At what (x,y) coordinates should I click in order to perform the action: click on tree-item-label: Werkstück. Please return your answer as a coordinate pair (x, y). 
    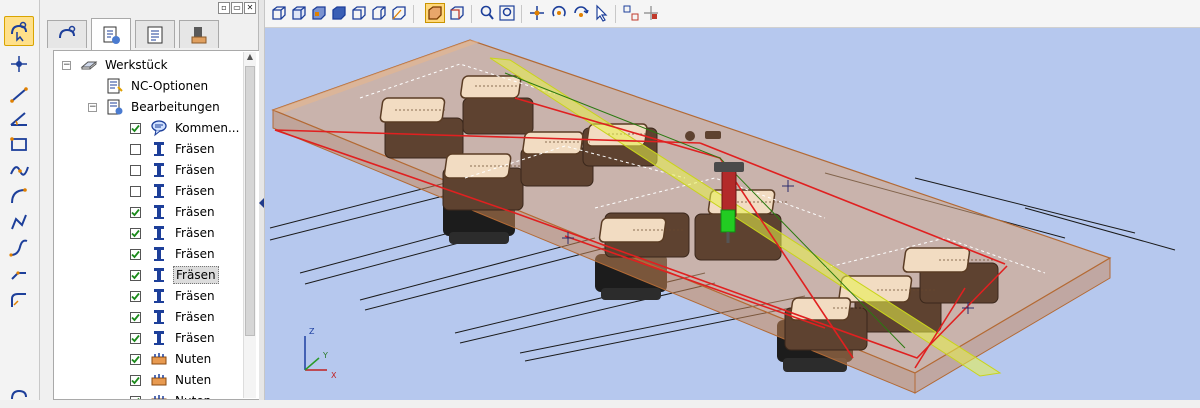
    Looking at the image, I should click on (136, 65).